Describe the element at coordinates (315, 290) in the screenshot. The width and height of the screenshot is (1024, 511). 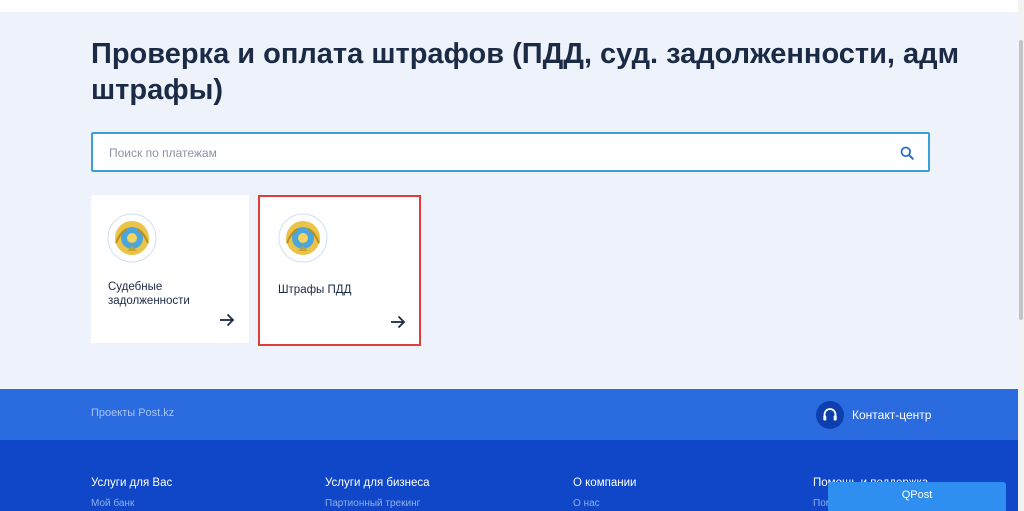
I see `card-label: Штрафы ПДД` at that location.